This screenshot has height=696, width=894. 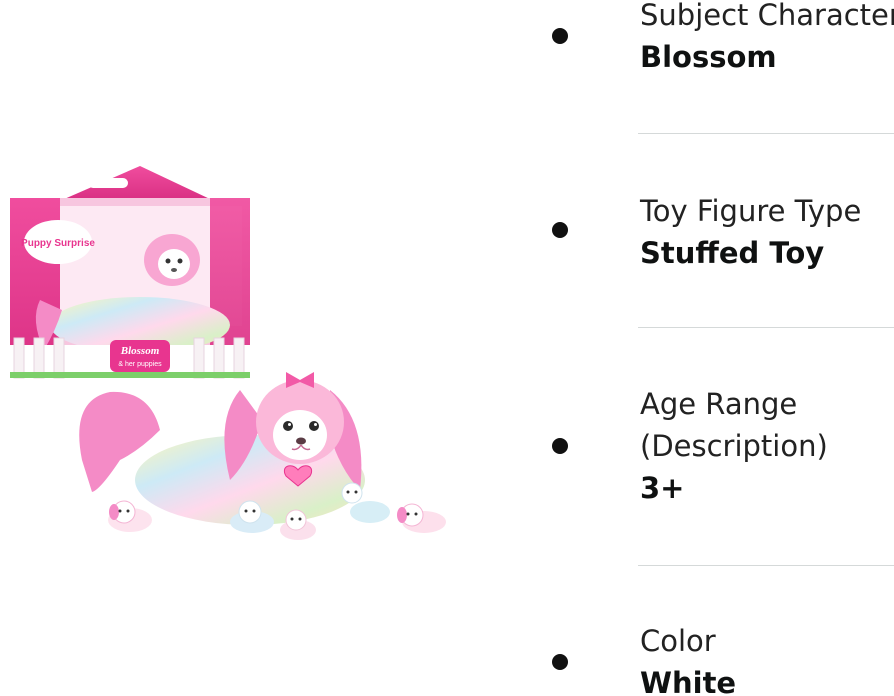 I want to click on attribute-label: Toy Figure Type, so click(x=751, y=211).